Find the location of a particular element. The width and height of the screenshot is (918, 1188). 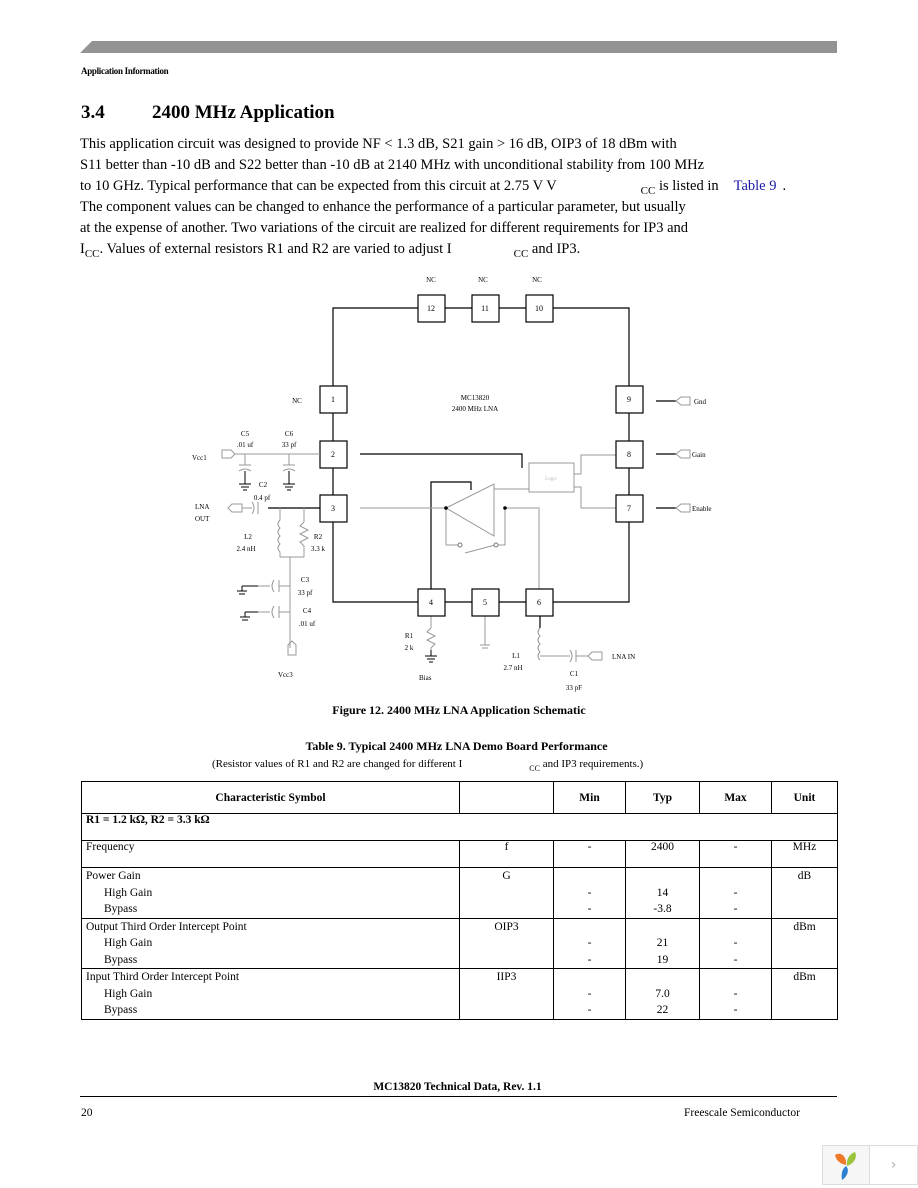

vcc1-network is located at coordinates (277, 462).